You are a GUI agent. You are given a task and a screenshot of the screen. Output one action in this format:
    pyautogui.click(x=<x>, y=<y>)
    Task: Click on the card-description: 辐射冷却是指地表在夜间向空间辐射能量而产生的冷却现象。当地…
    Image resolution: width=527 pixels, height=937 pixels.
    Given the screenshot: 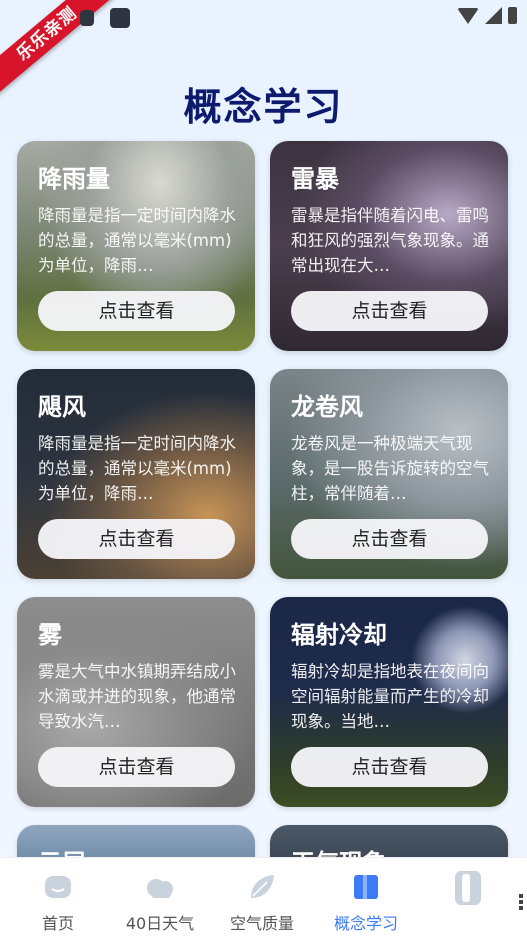 What is the action you would take?
    pyautogui.click(x=390, y=696)
    